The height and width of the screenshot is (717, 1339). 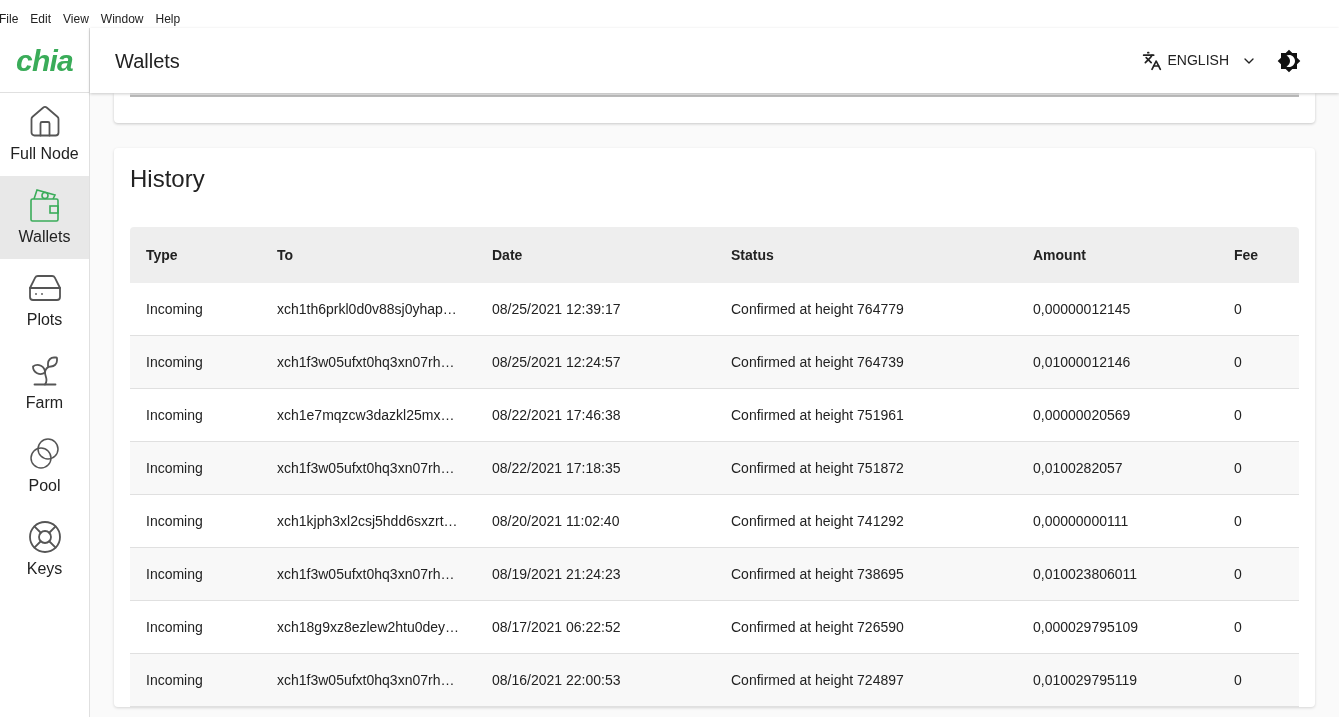 What do you see at coordinates (817, 361) in the screenshot?
I see `table-cell: Confirmed at height 764739` at bounding box center [817, 361].